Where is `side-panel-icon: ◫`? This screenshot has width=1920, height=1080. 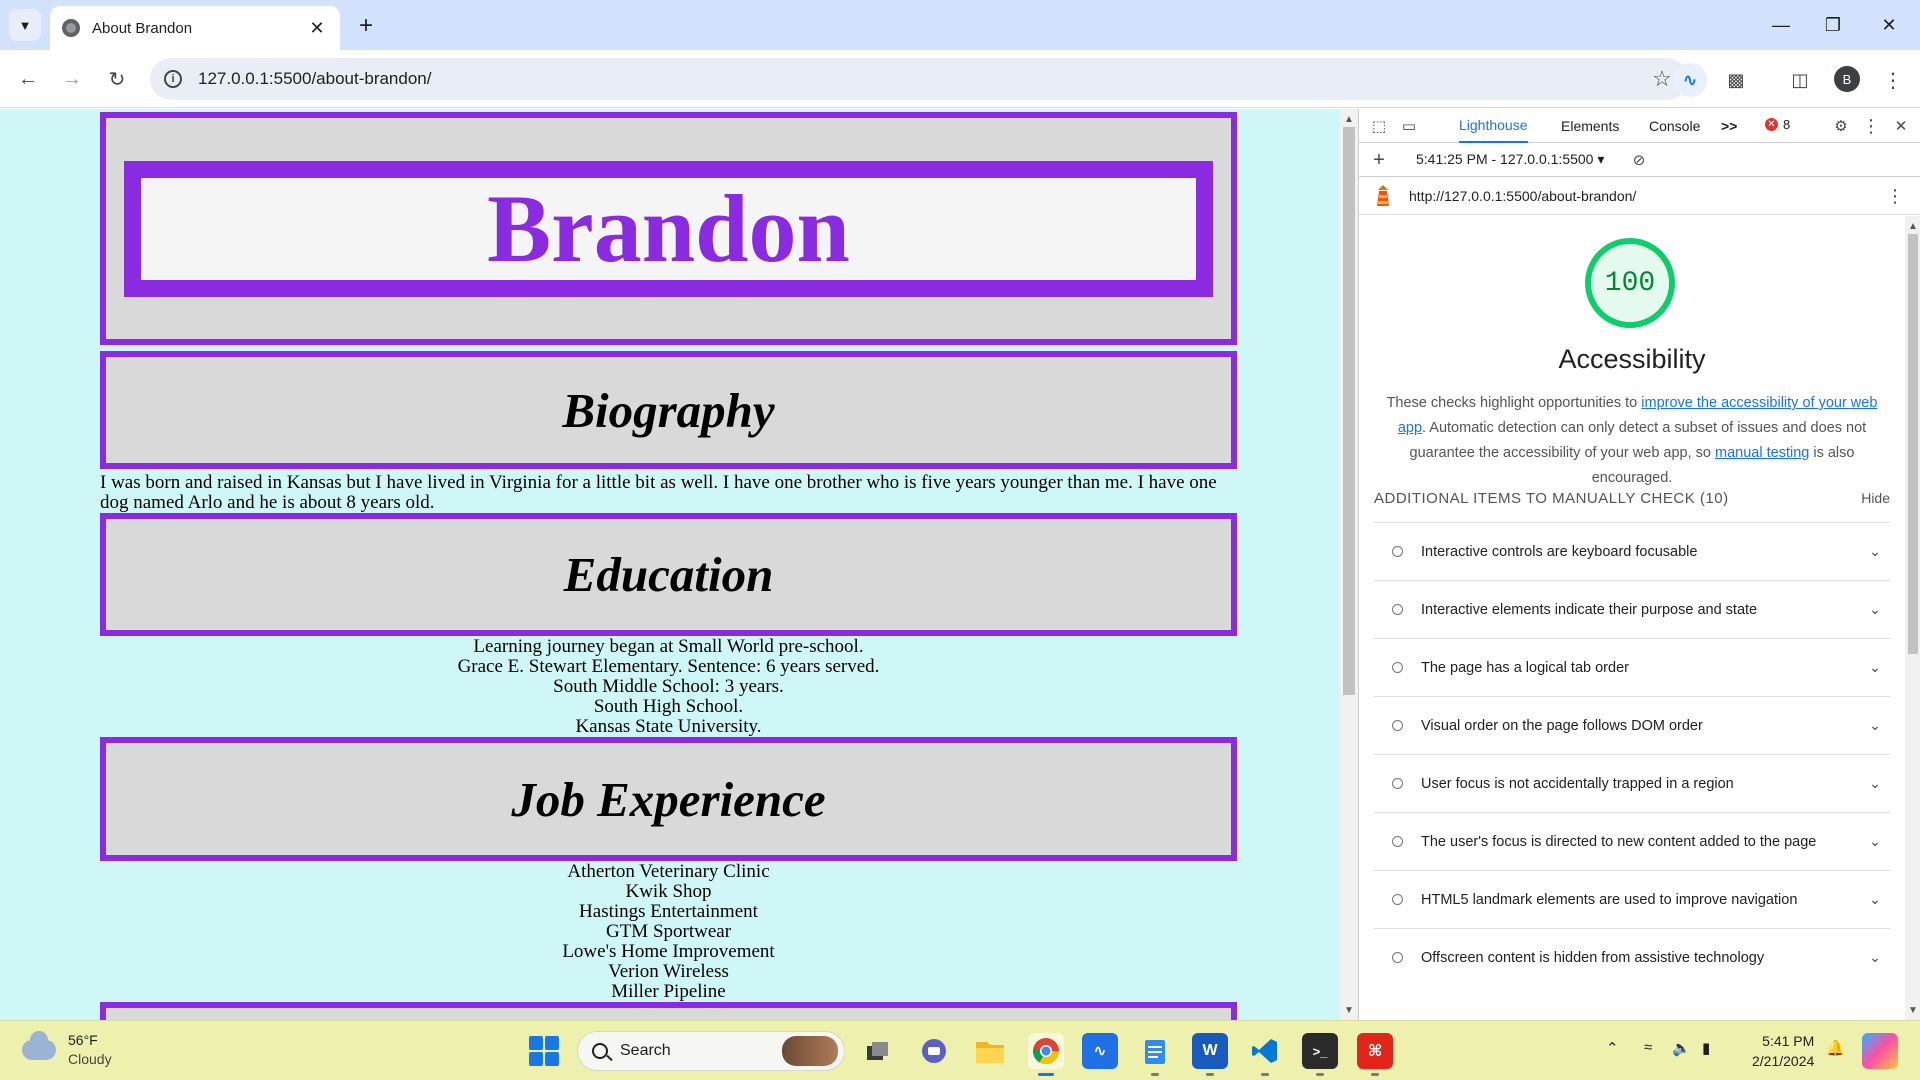 side-panel-icon: ◫ is located at coordinates (1800, 80).